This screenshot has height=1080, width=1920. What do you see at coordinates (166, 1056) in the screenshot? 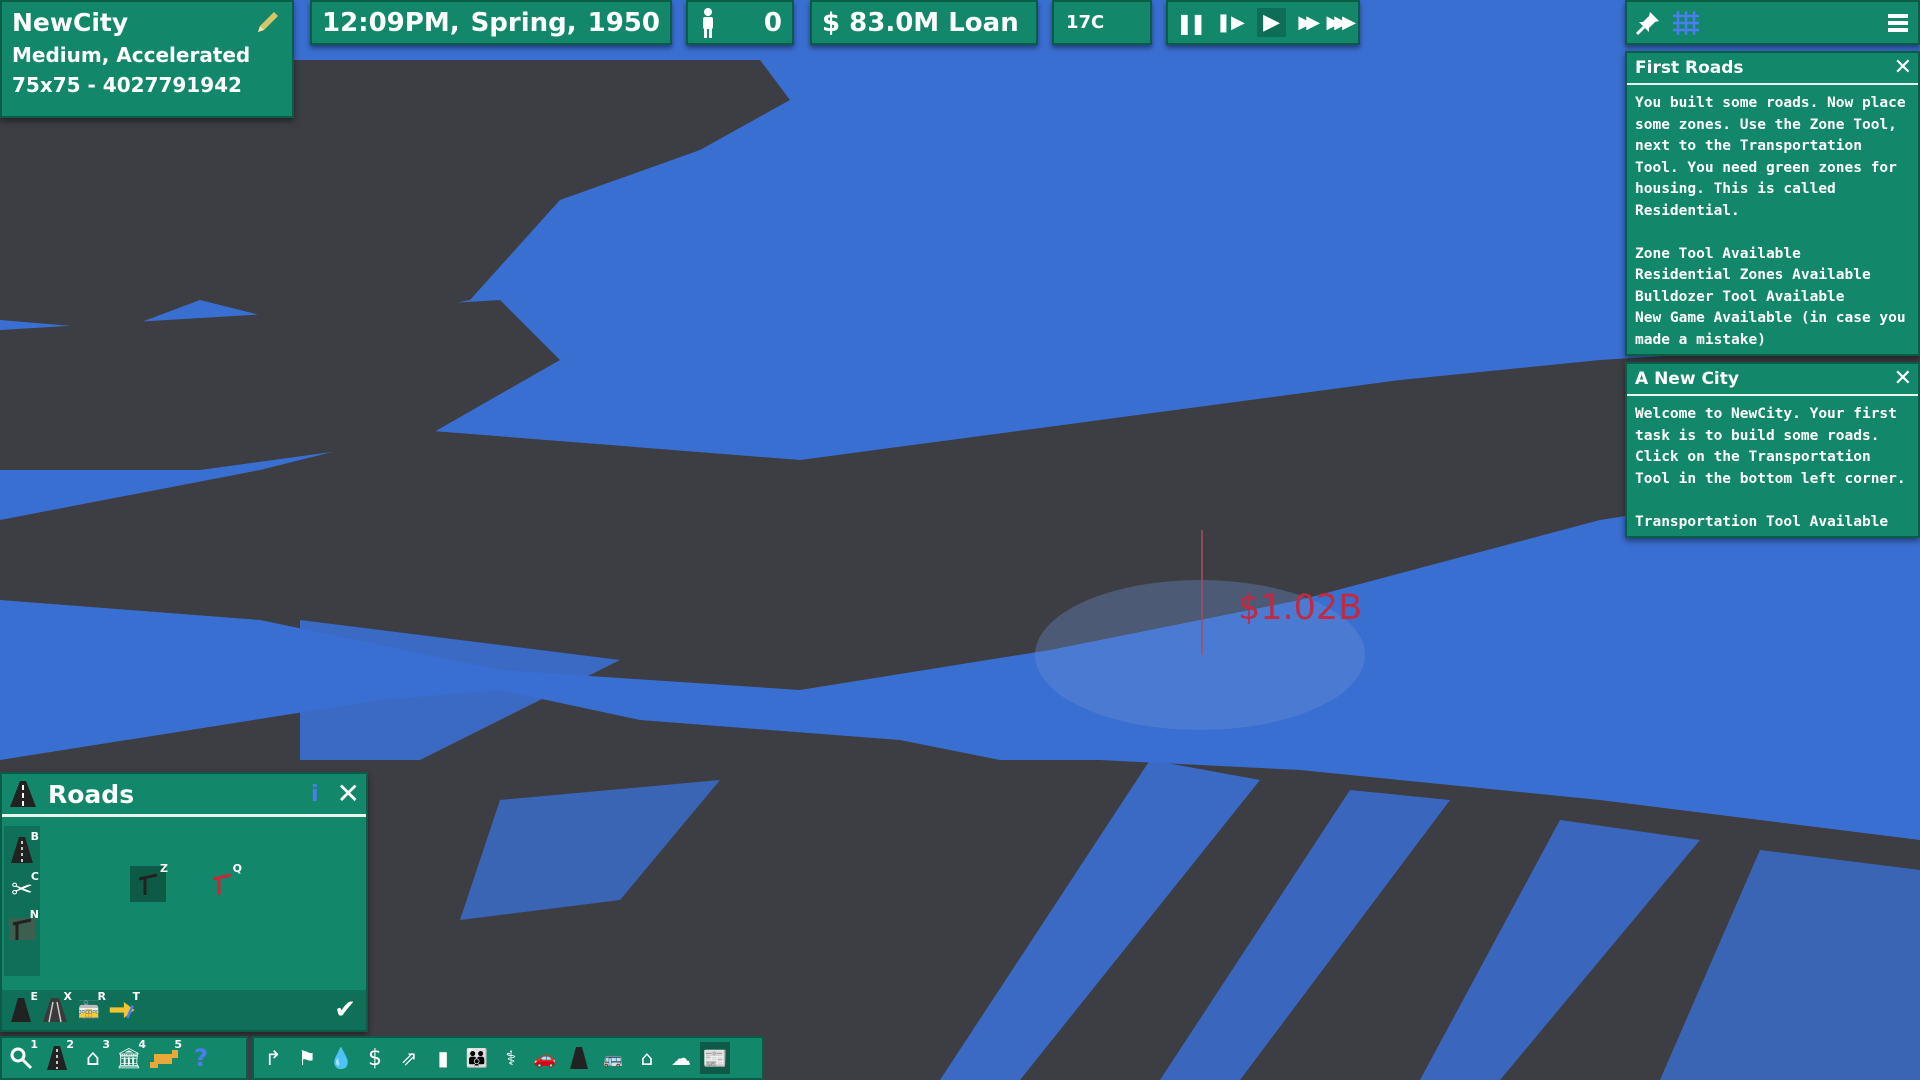
I see `bulldozer-icon: 5` at bounding box center [166, 1056].